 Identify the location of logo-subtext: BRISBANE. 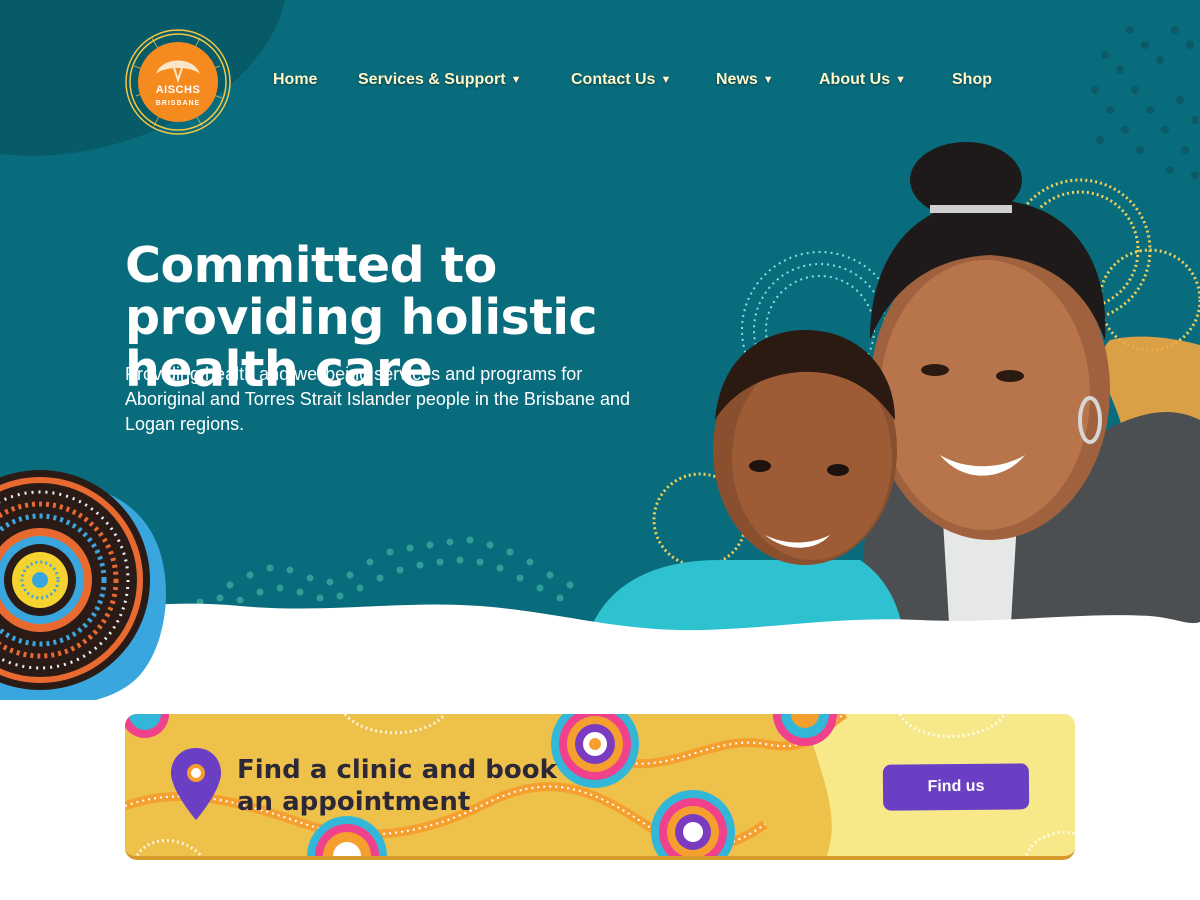
(178, 103).